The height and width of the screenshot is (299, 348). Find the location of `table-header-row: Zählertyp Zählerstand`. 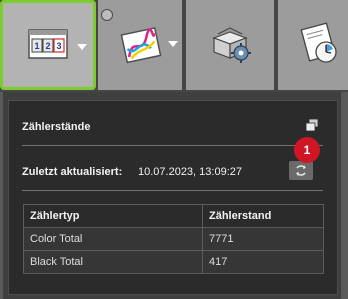

table-header-row: Zählertyp Zählerstand is located at coordinates (173, 216).